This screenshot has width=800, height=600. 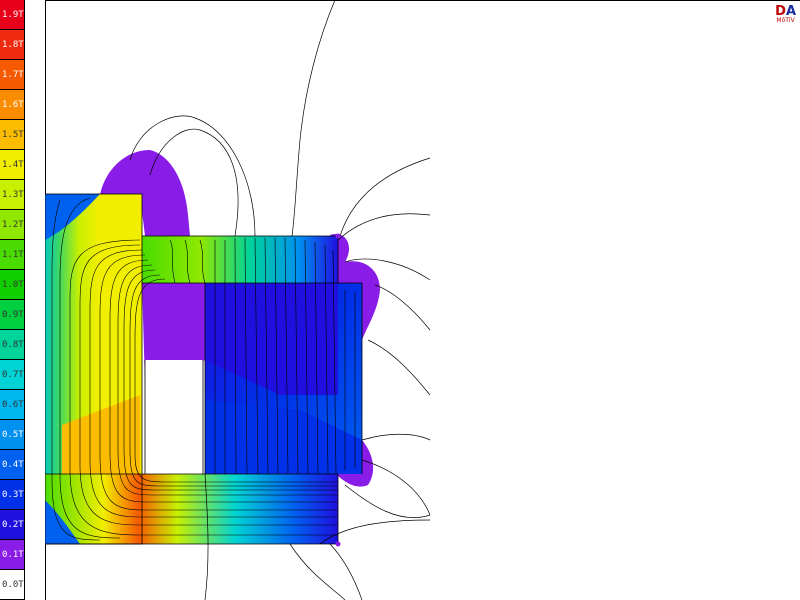 I want to click on software-logo: DA MōTīV, so click(x=785, y=14).